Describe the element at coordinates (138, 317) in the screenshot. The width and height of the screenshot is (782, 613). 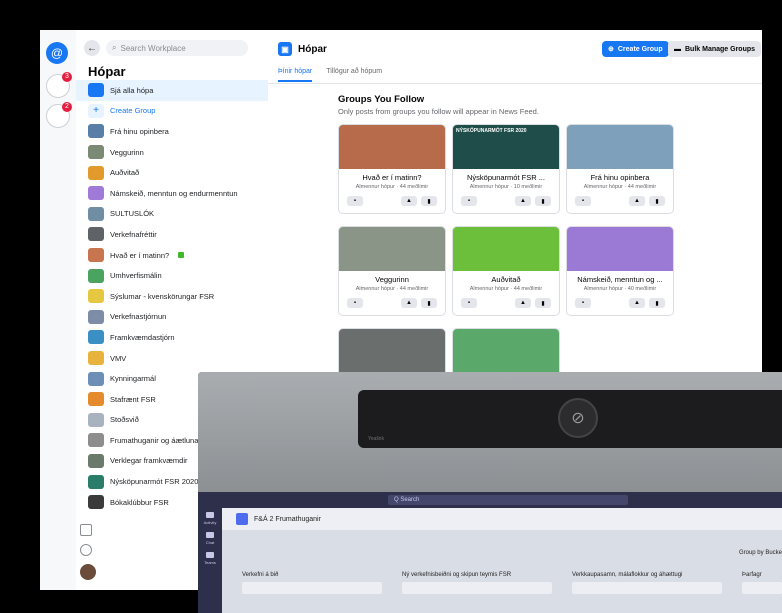
I see `sidebar-item-label: Verkefnastjórnun` at that location.